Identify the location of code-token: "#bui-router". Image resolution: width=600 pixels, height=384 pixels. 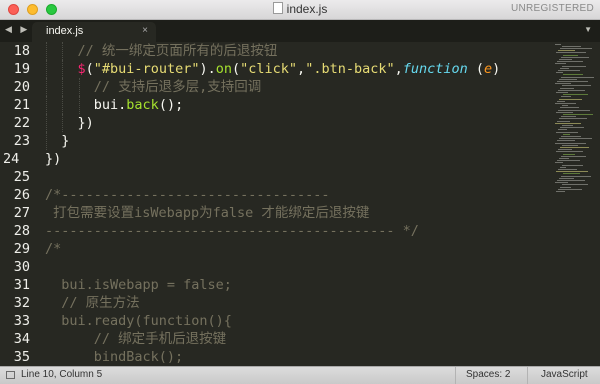
(146, 69).